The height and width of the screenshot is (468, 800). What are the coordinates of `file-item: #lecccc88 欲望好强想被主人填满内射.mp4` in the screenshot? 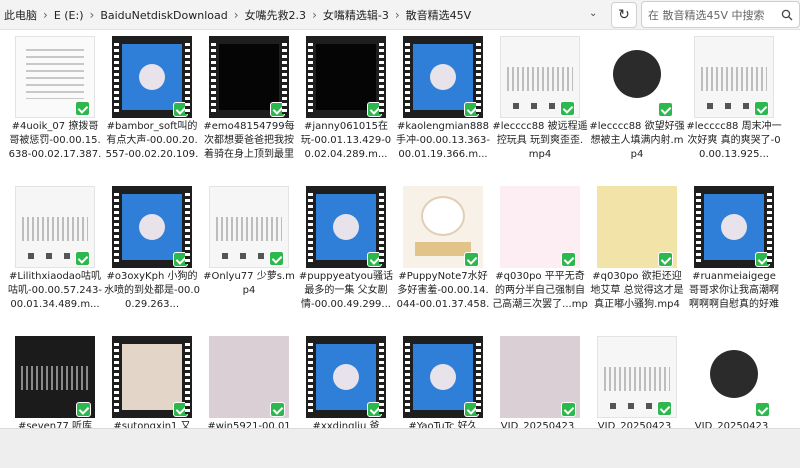 It's located at (637, 105).